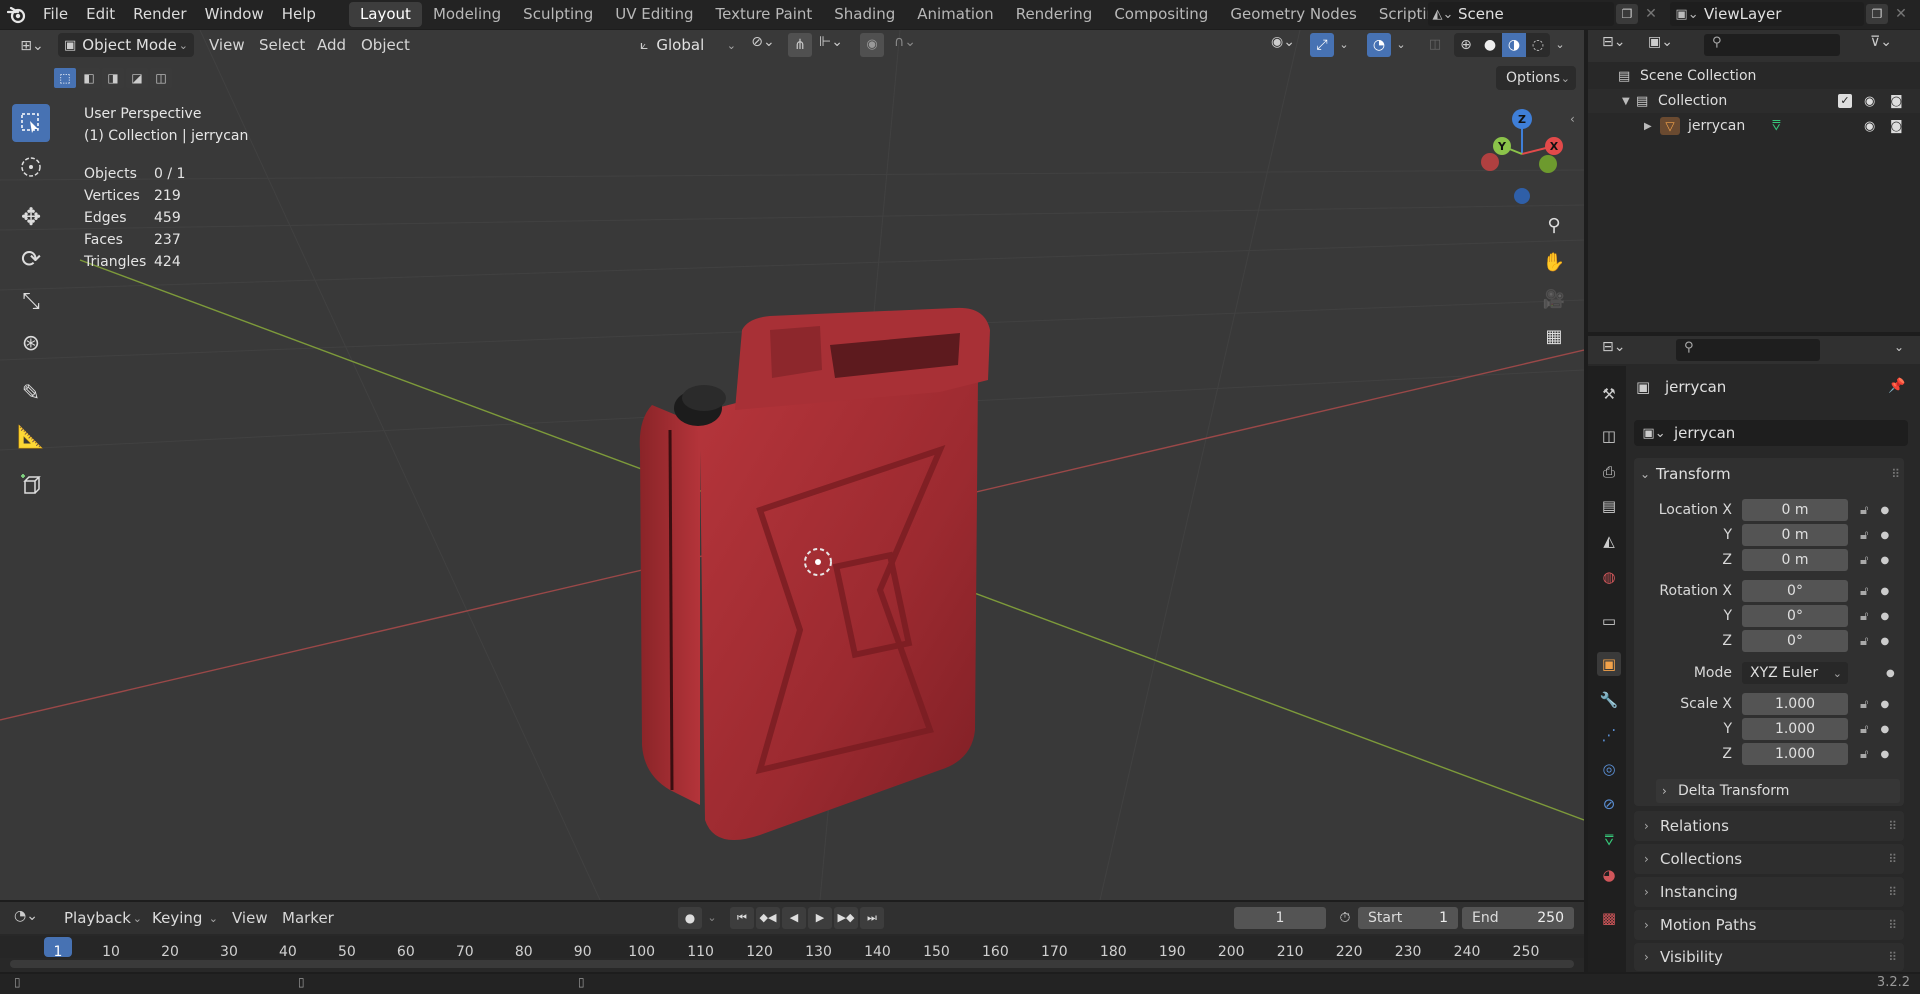 The width and height of the screenshot is (1920, 994). Describe the element at coordinates (1522, 156) in the screenshot. I see `navigation-gizmo: Z X Y` at that location.